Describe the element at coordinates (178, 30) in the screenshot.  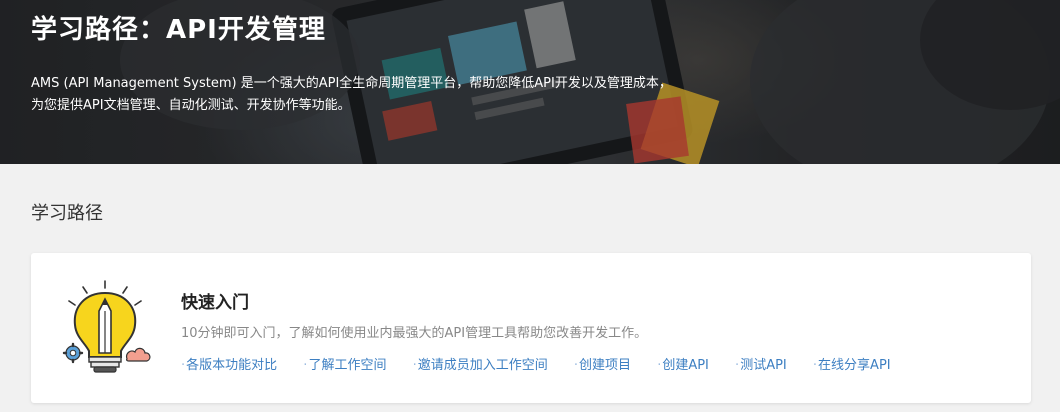
I see `page-title: 学习路径：API开发管理` at that location.